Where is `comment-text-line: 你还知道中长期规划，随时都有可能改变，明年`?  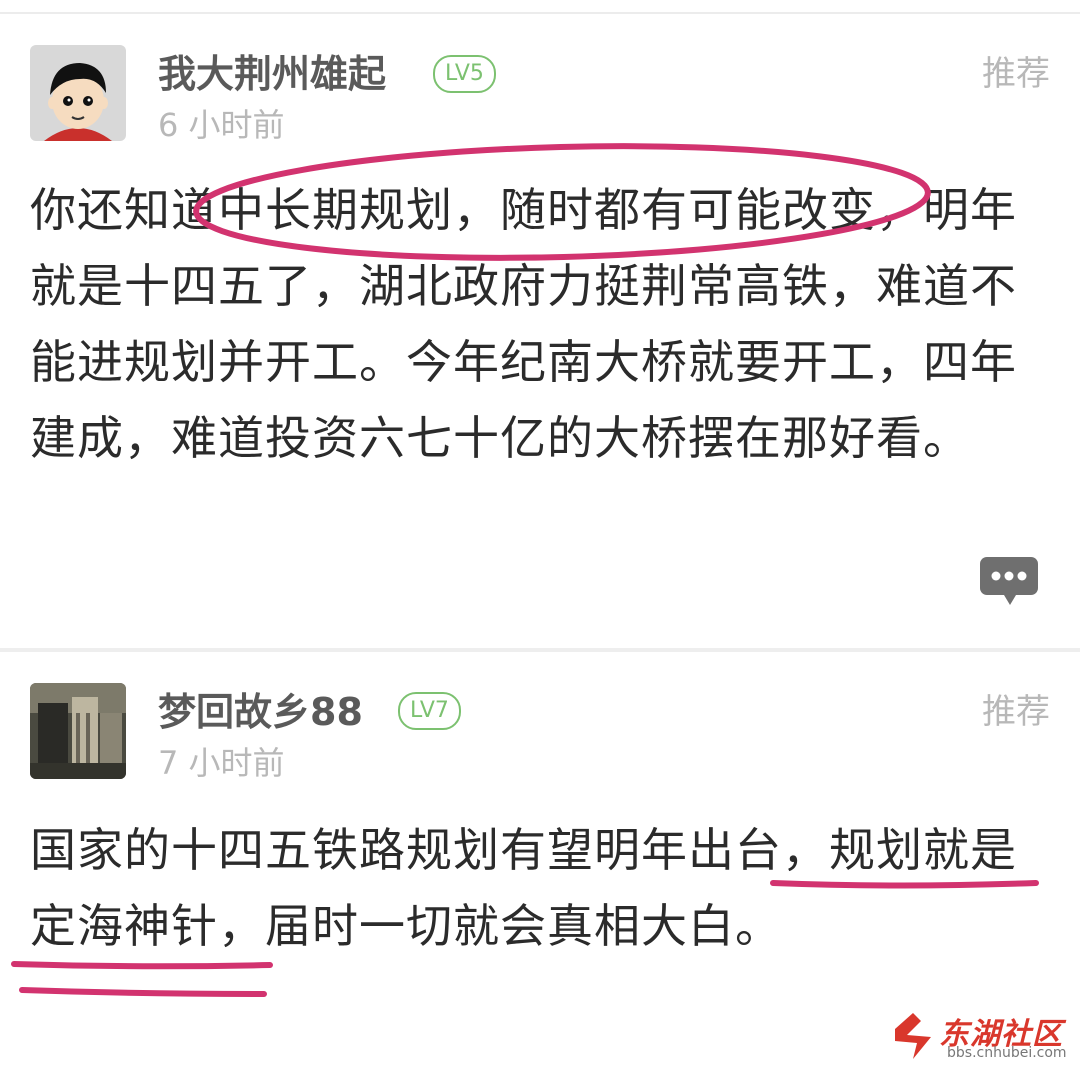
comment-text-line: 你还知道中长期规划，随时都有可能改变，明年 is located at coordinates (523, 210).